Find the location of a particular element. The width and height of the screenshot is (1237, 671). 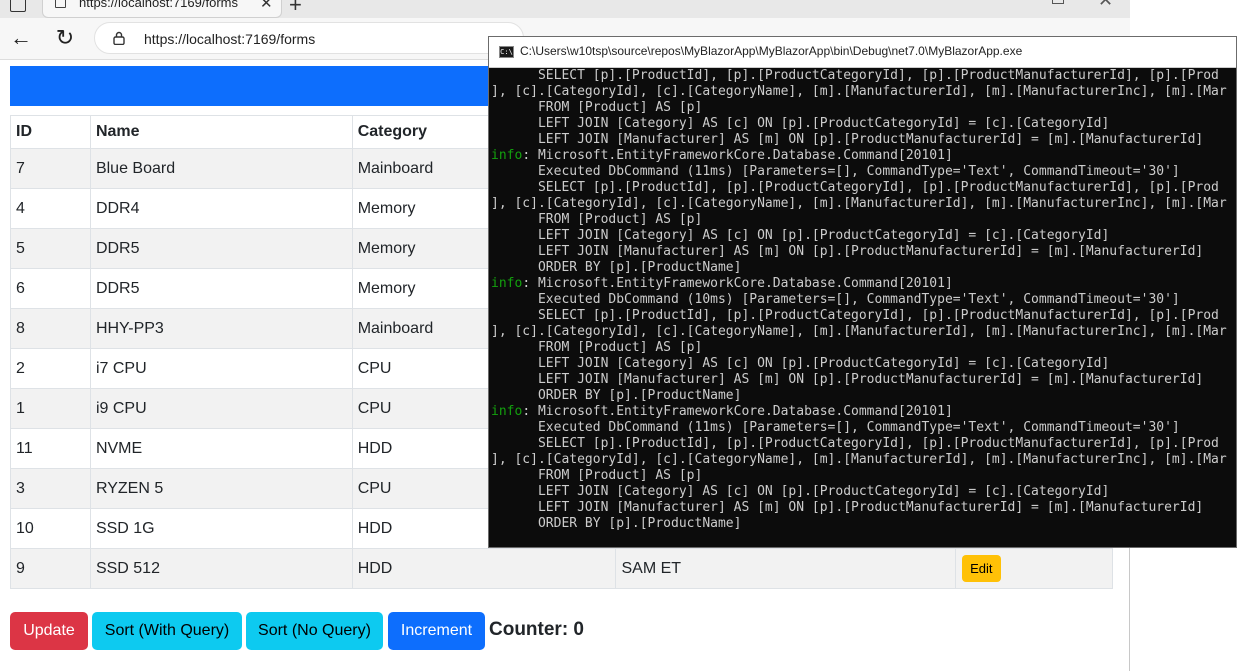

cell-id: 8 is located at coordinates (50, 328).